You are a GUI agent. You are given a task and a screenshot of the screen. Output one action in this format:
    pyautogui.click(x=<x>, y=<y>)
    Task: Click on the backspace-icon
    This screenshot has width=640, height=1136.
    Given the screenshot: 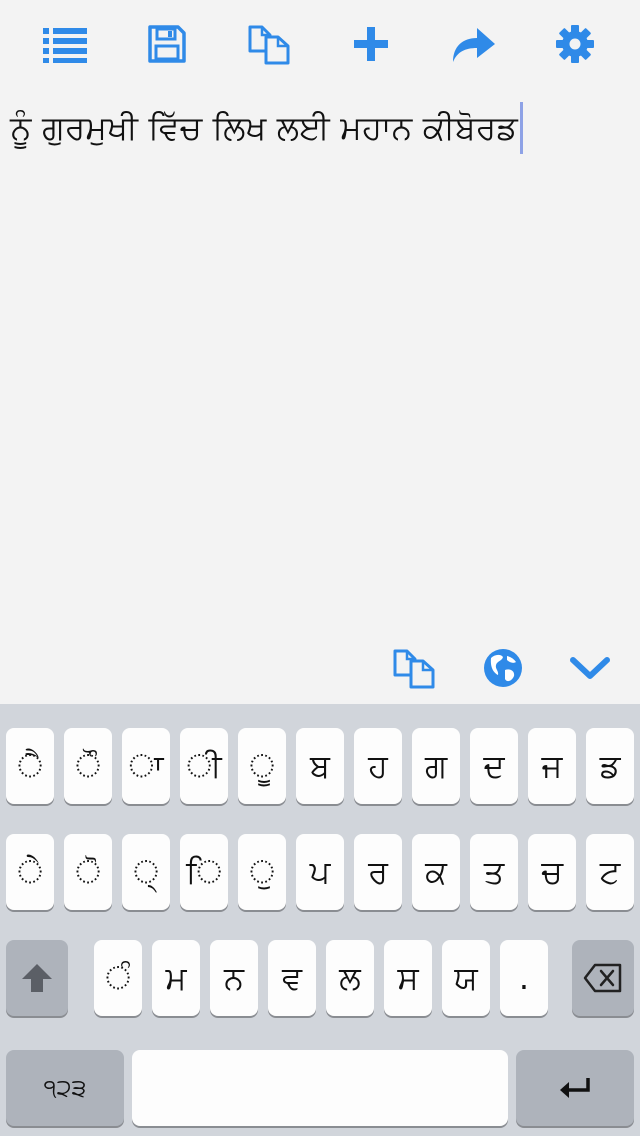 What is the action you would take?
    pyautogui.click(x=602, y=978)
    